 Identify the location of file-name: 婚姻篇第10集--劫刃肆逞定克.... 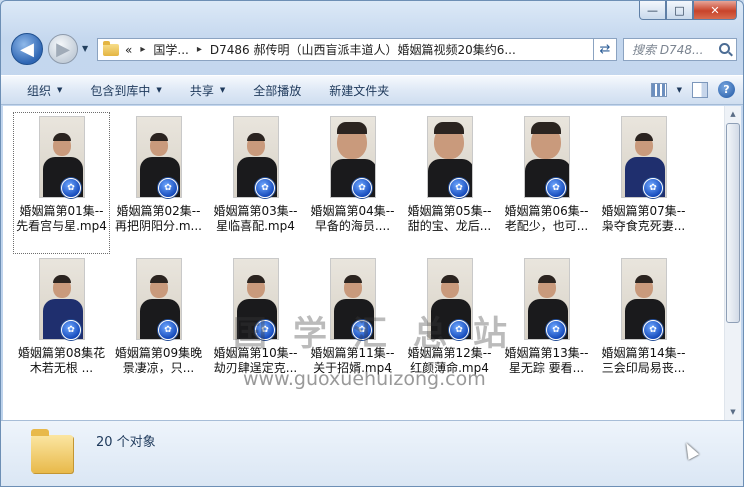
(255, 360).